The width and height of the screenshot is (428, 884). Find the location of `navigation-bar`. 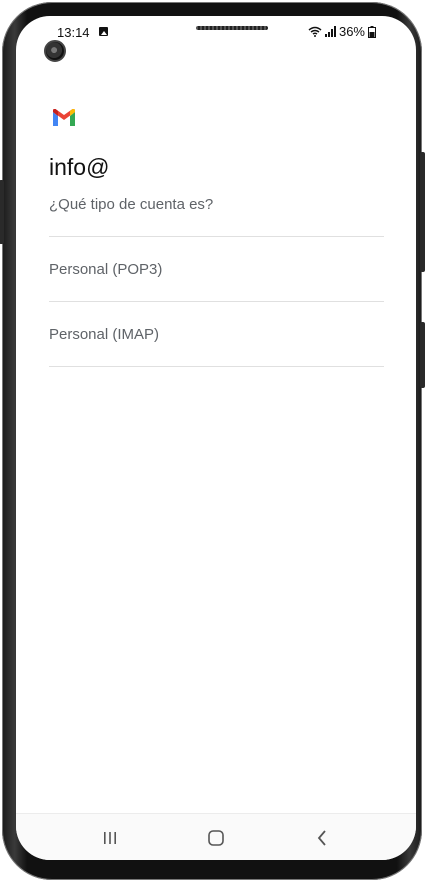

navigation-bar is located at coordinates (216, 836).